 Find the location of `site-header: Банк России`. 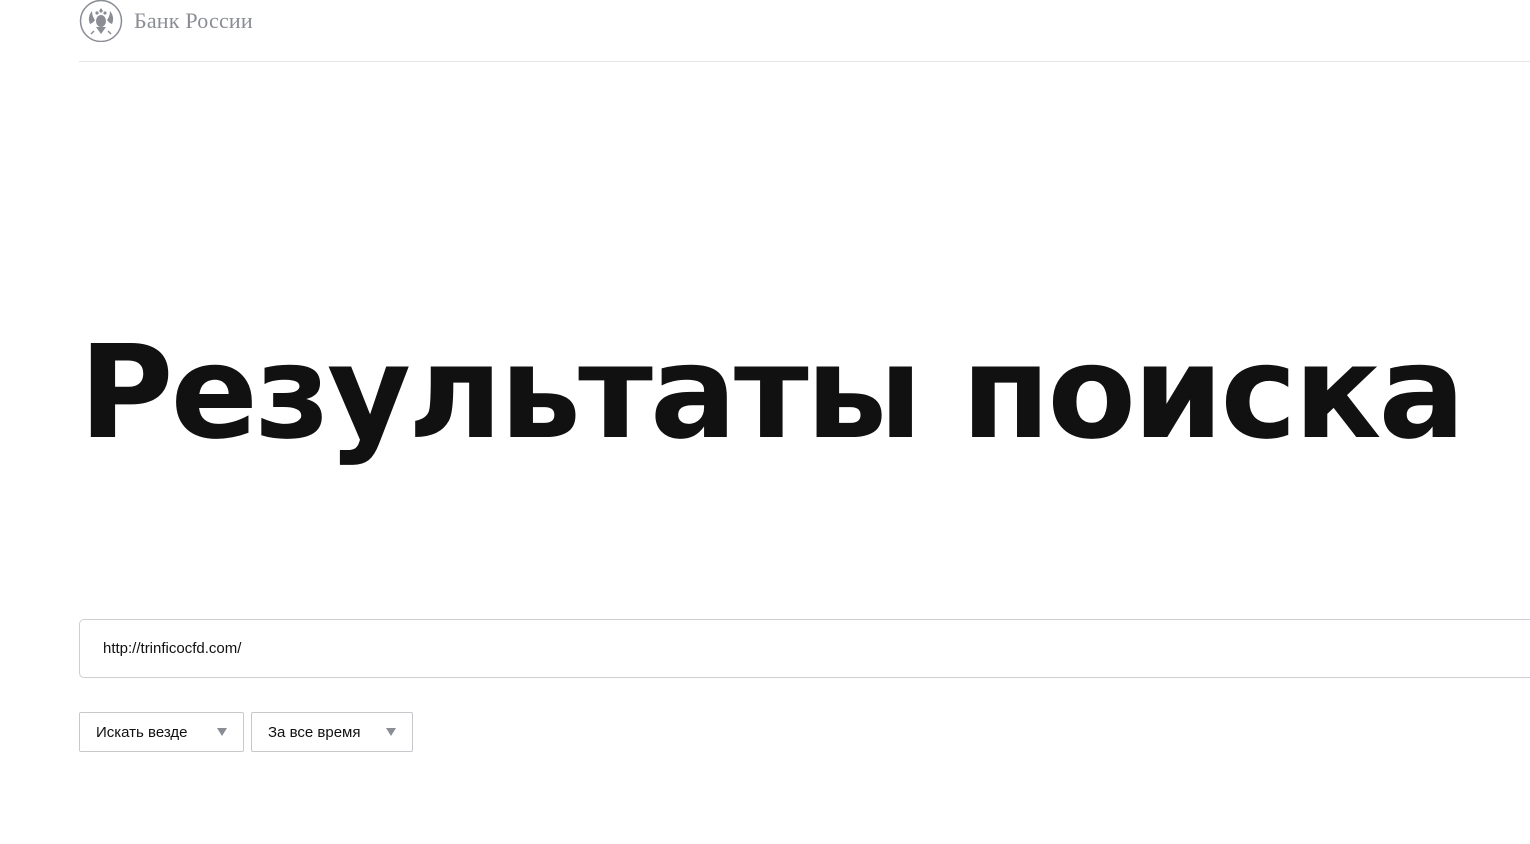

site-header: Банк России is located at coordinates (804, 31).